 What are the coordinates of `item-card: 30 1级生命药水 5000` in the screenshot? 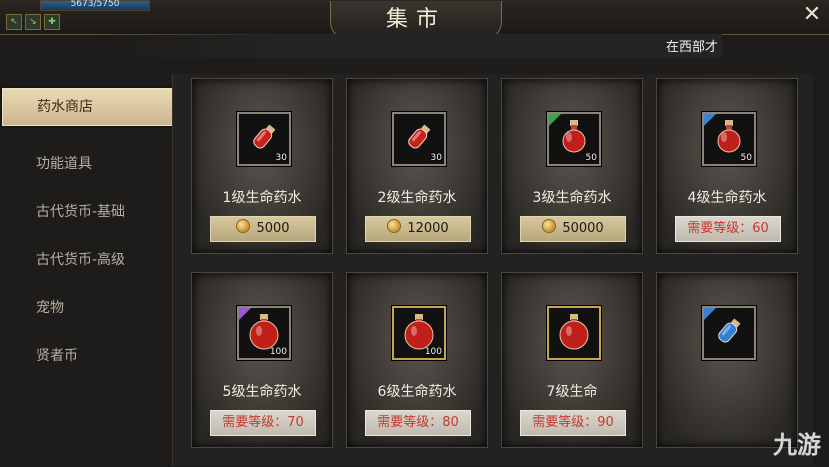 It's located at (262, 166).